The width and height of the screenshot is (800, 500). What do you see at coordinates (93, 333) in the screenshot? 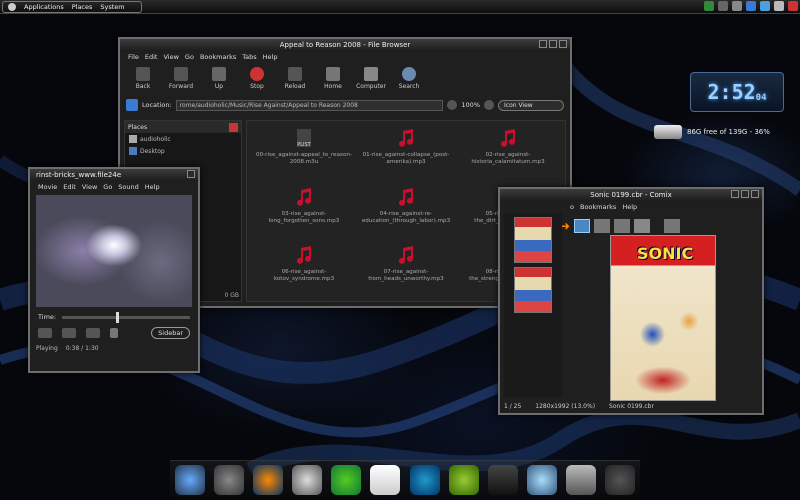
I see `next-icon` at bounding box center [93, 333].